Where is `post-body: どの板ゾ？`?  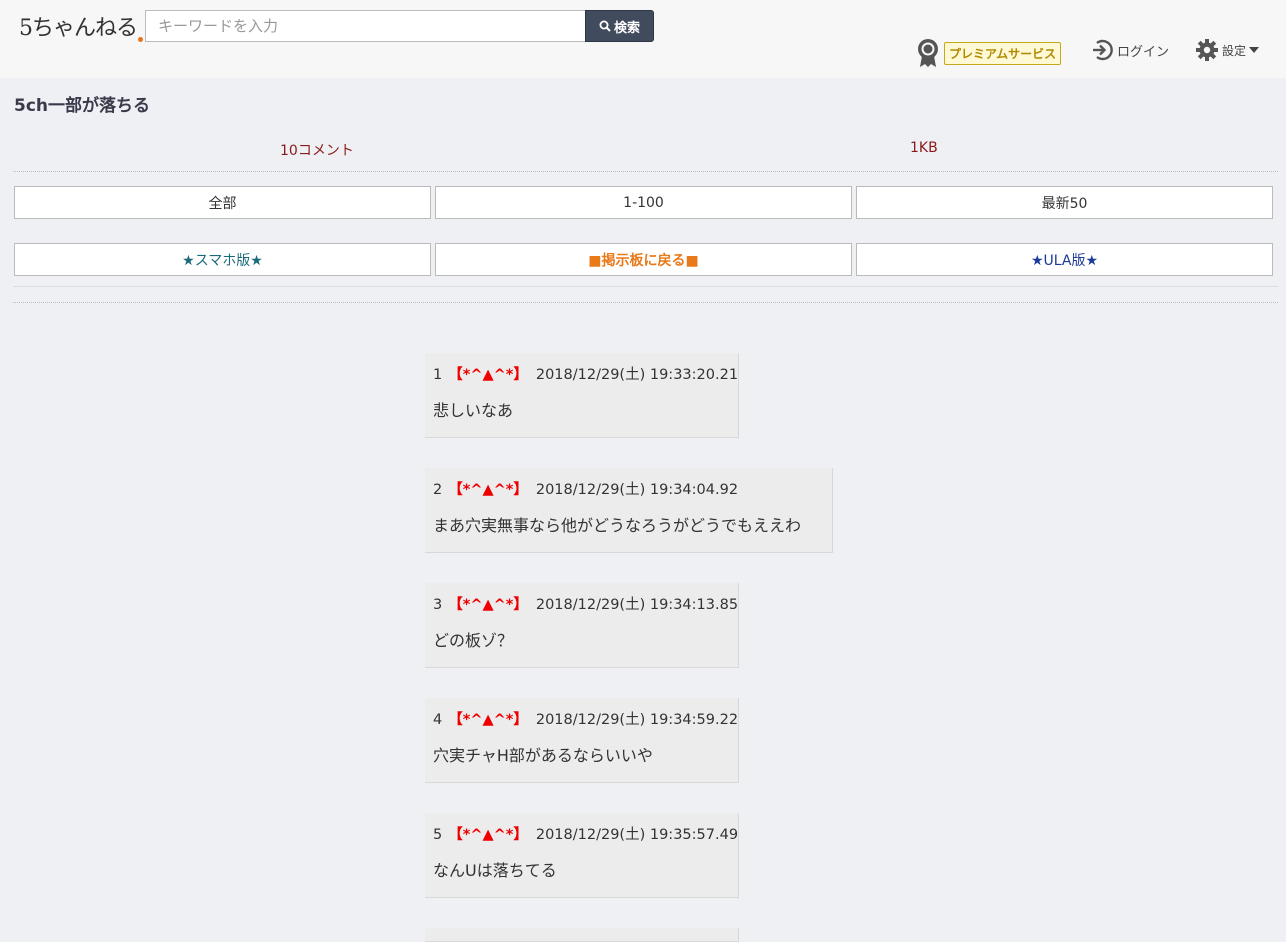 post-body: どの板ゾ？ is located at coordinates (473, 640).